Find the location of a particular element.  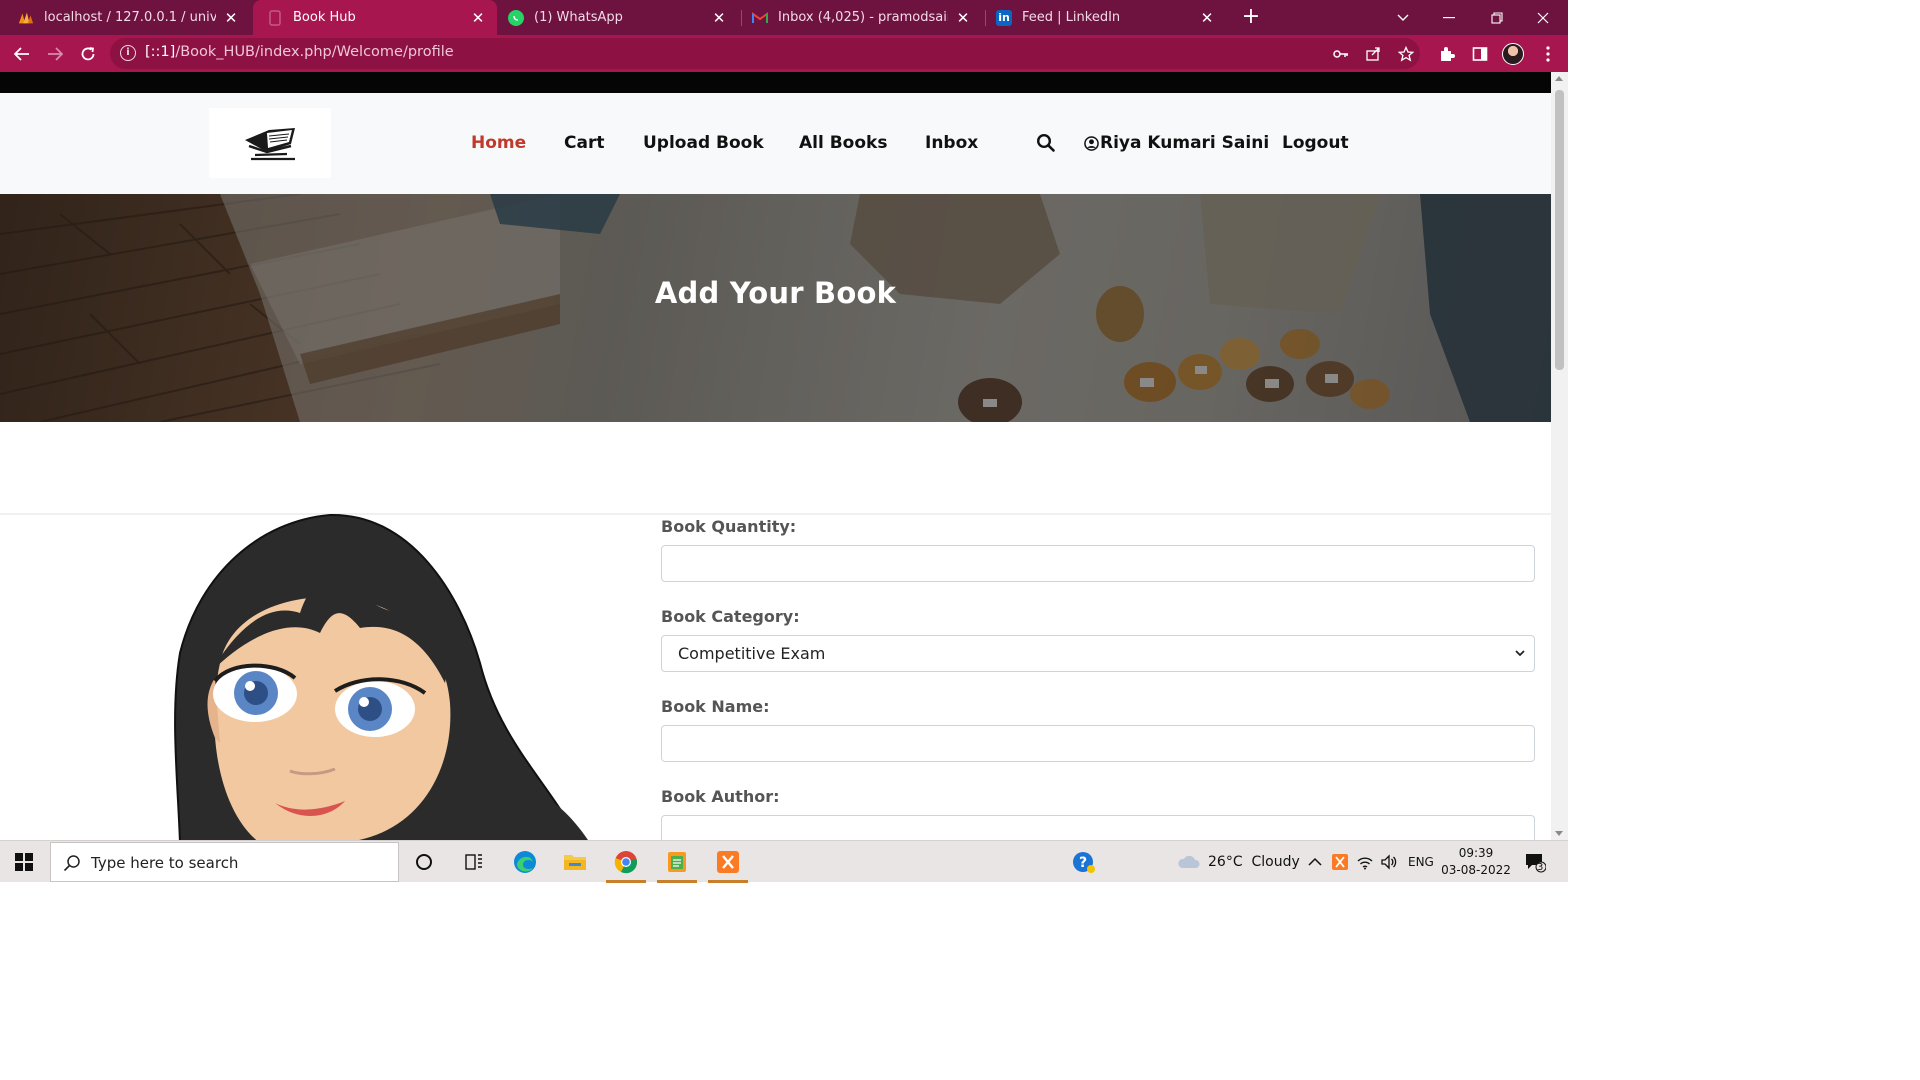

gmail-icon is located at coordinates (760, 18).